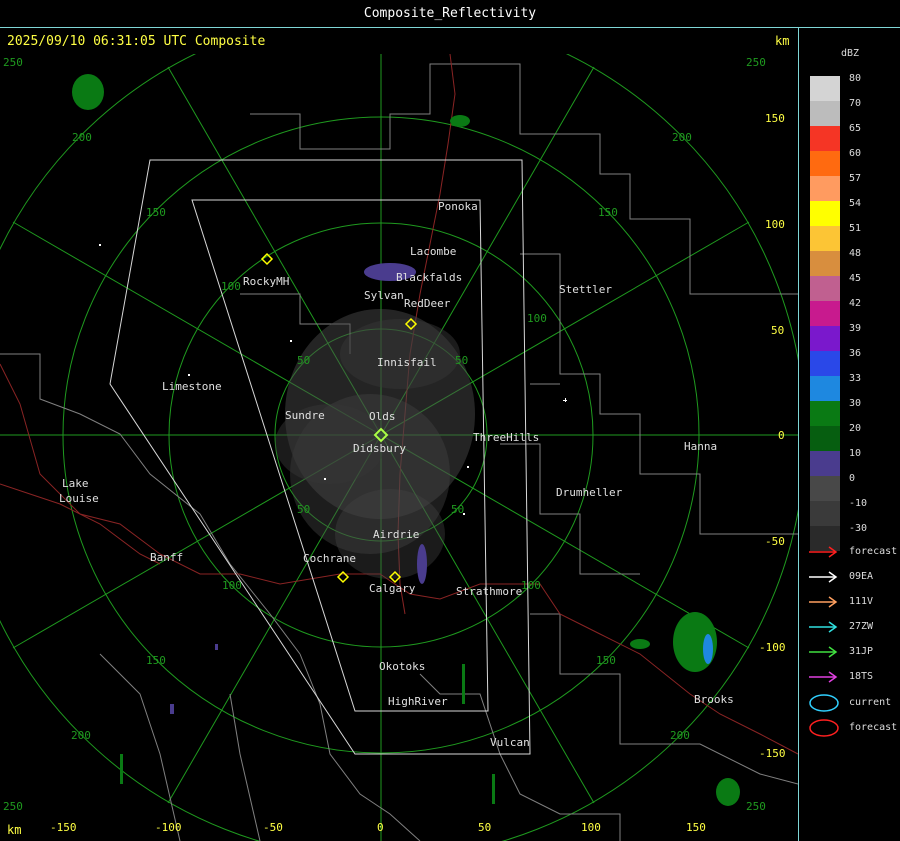 This screenshot has height=841, width=900. Describe the element at coordinates (861, 576) in the screenshot. I see `track-label: 09EA` at that location.